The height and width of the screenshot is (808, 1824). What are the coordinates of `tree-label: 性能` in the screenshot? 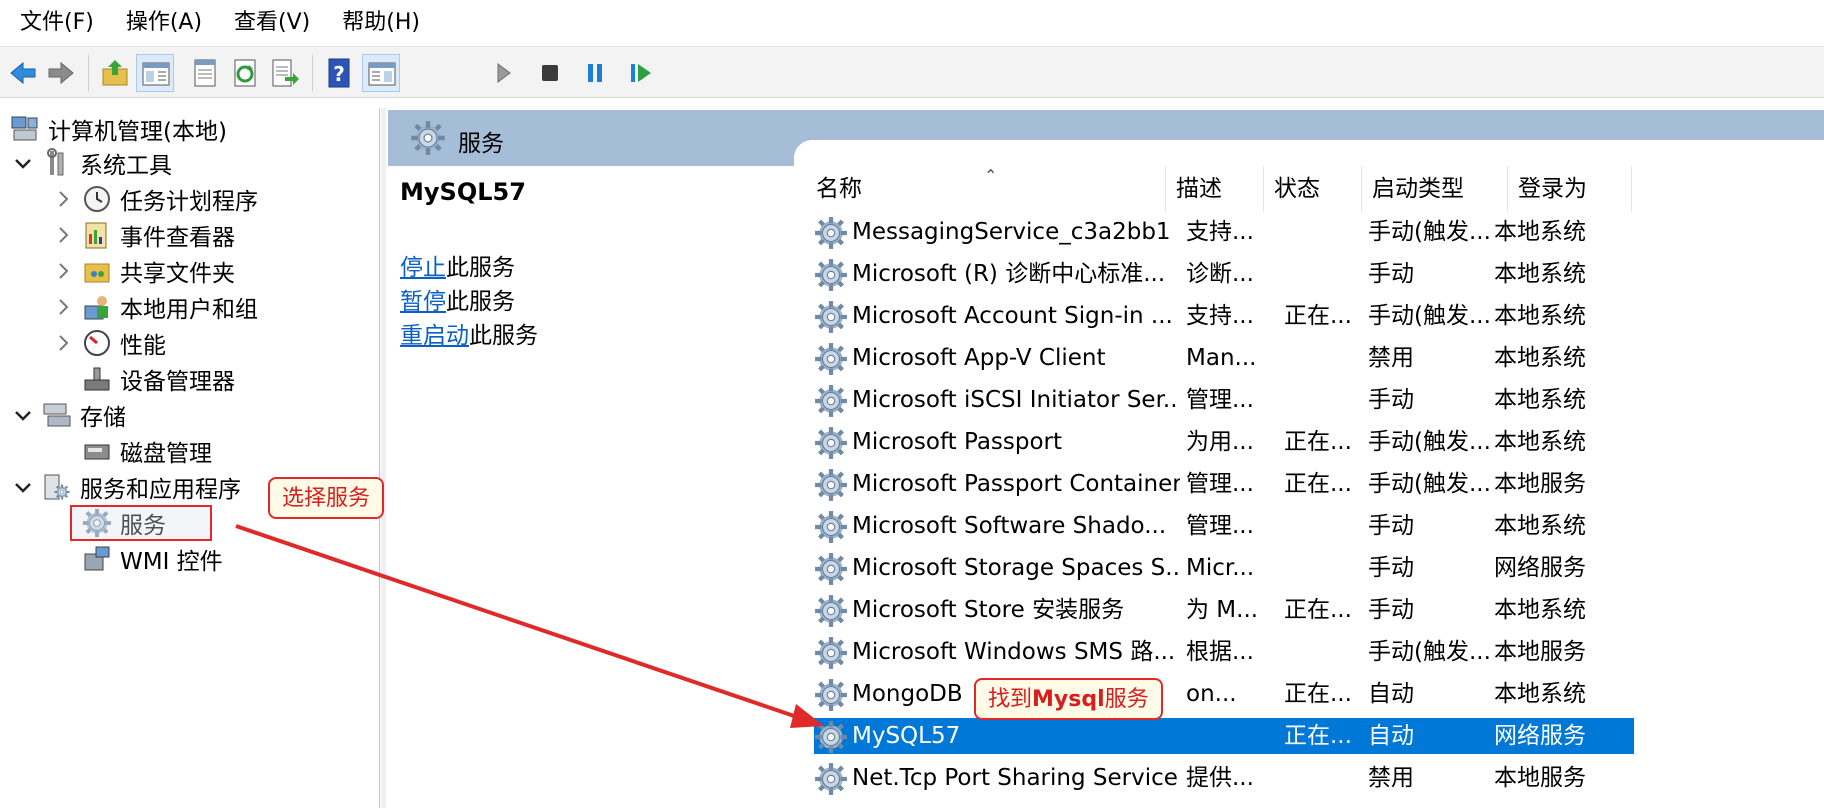 It's located at (143, 346).